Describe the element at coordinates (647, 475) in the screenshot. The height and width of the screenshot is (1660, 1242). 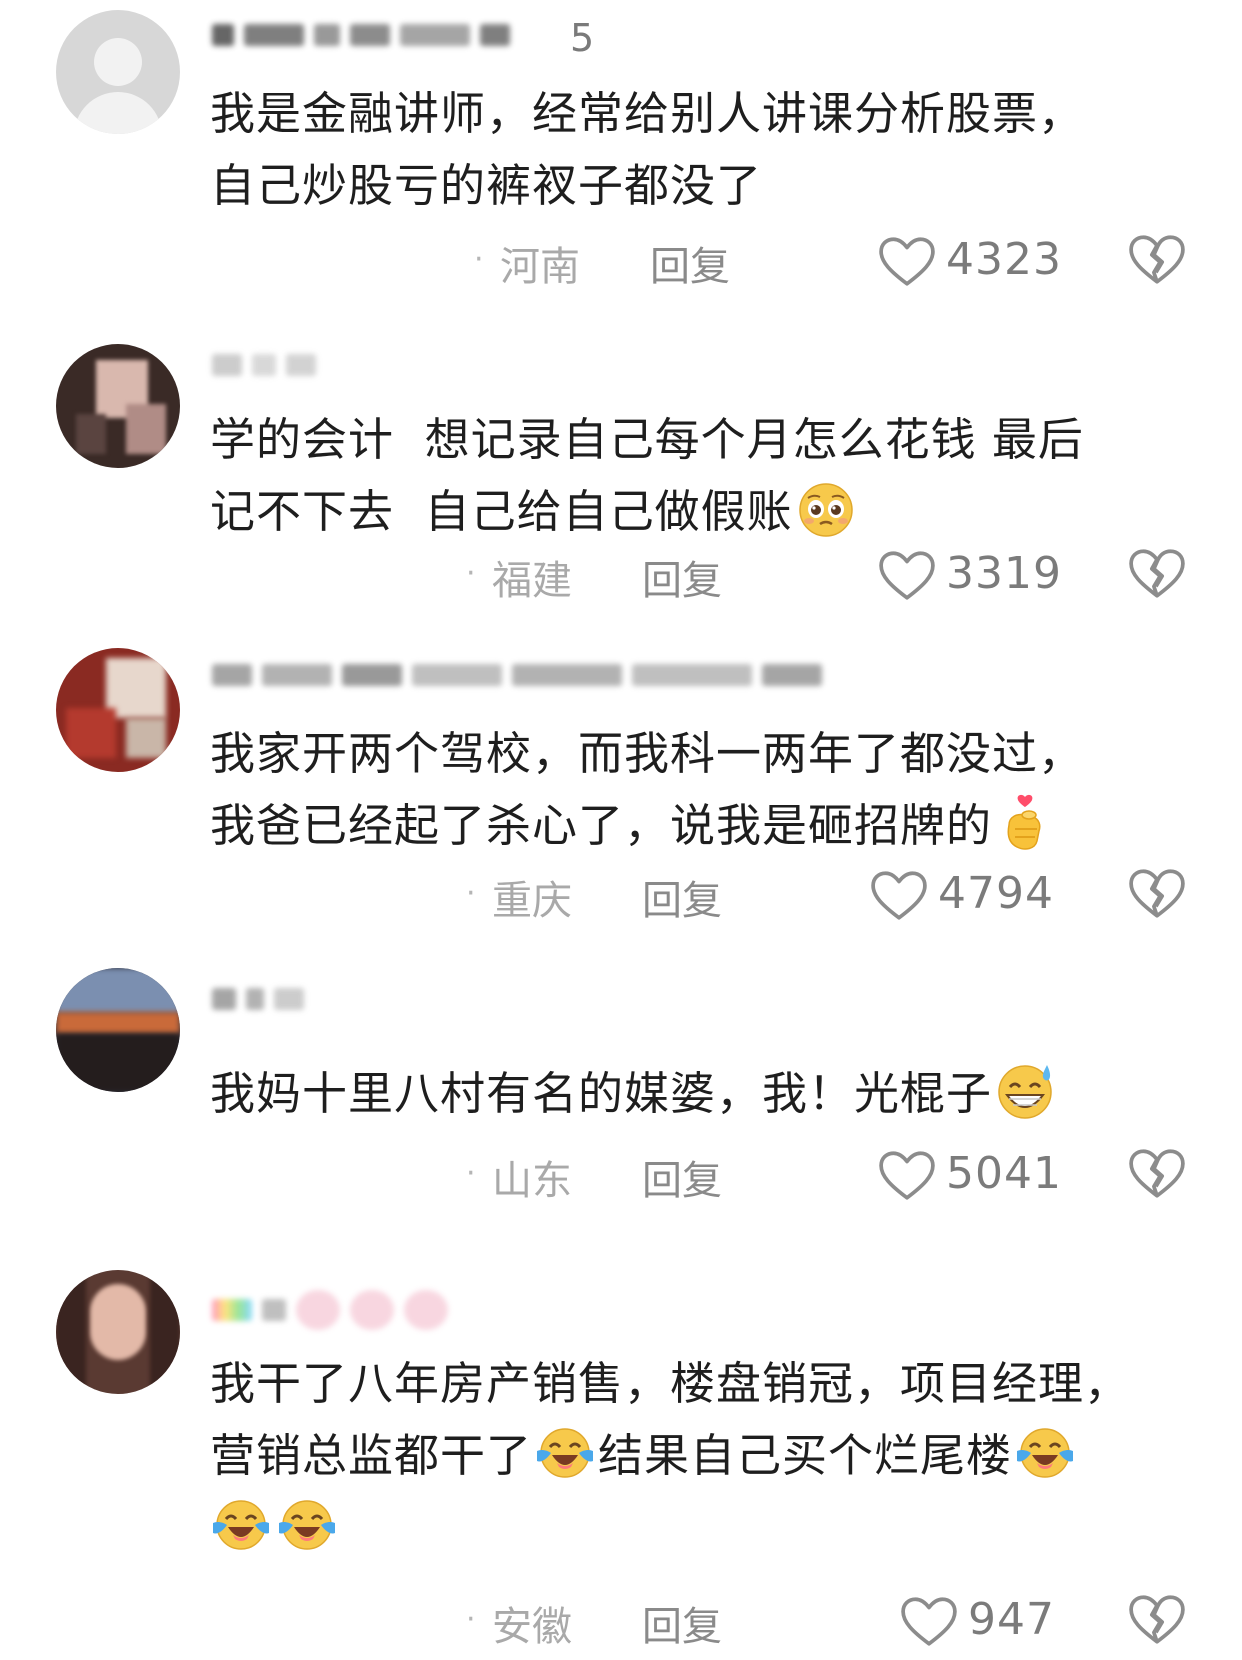
I see `comment-text-body: 学的会计 想记录自己每个月怎么花钱 最后 记不下去 自己给自己做假账` at that location.